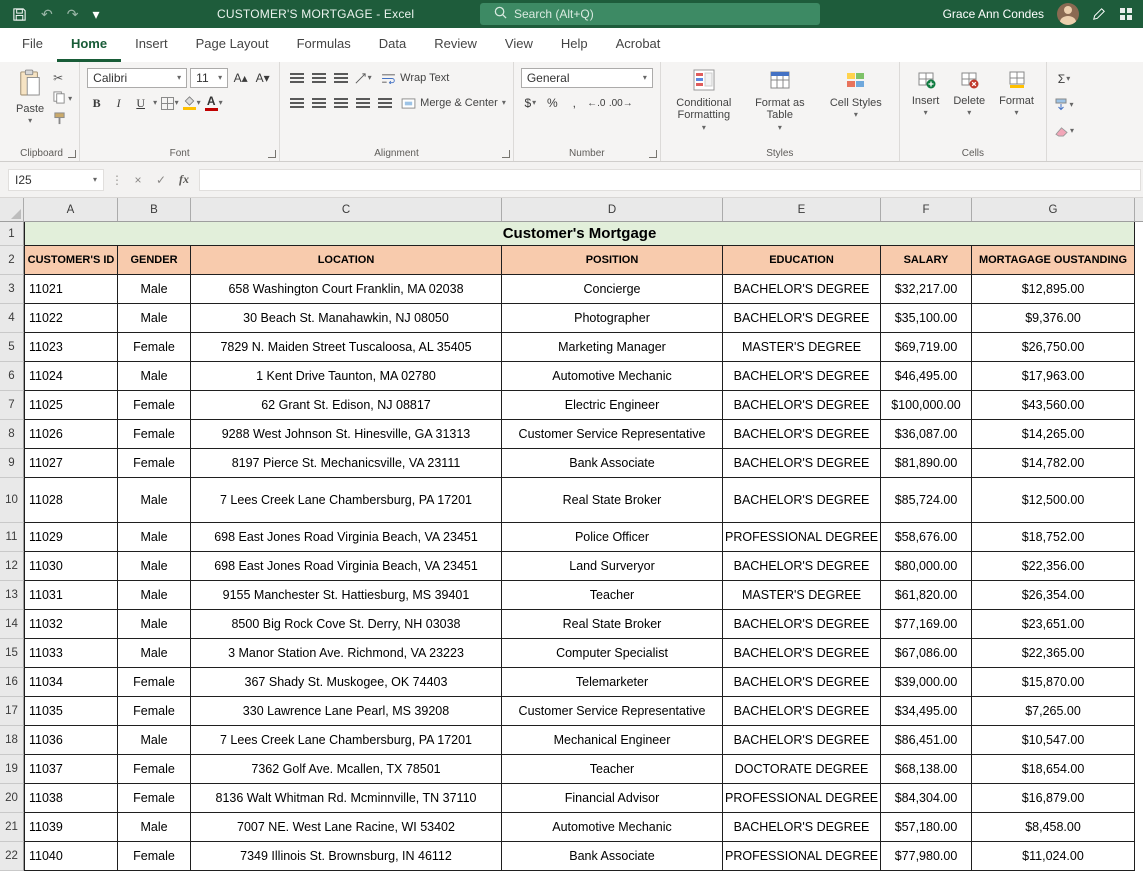 The width and height of the screenshot is (1143, 871). Describe the element at coordinates (926, 405) in the screenshot. I see `cell-F7: $100,000.00` at that location.